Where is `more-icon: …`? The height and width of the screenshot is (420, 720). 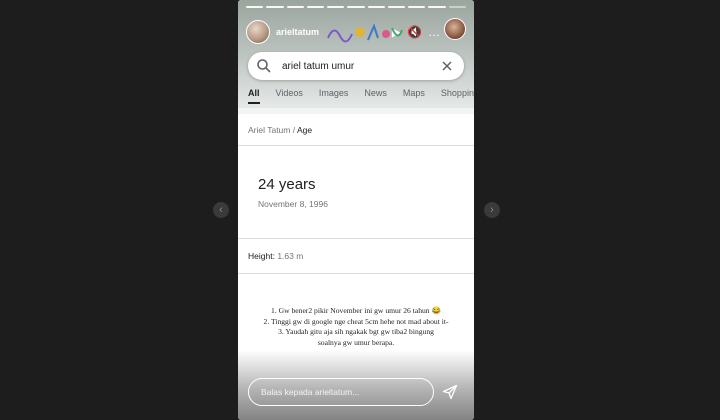
more-icon: … is located at coordinates (434, 32).